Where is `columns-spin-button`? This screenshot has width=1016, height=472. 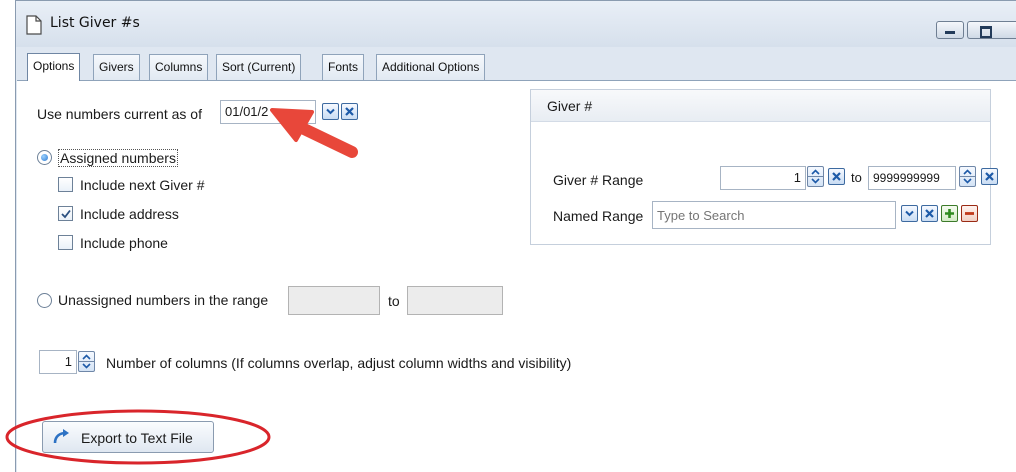
columns-spin-button is located at coordinates (86, 361).